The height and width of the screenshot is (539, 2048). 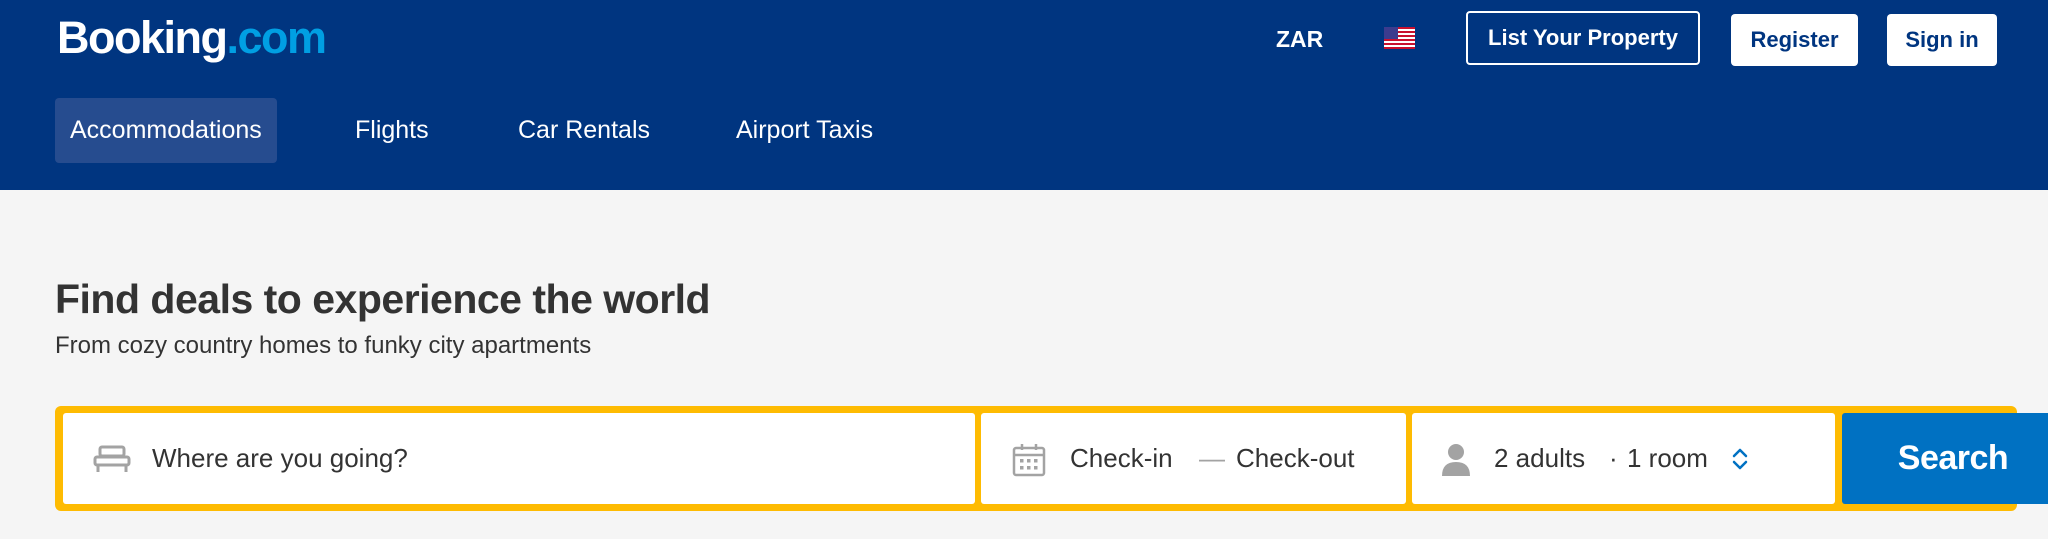 I want to click on bed-icon, so click(x=112, y=458).